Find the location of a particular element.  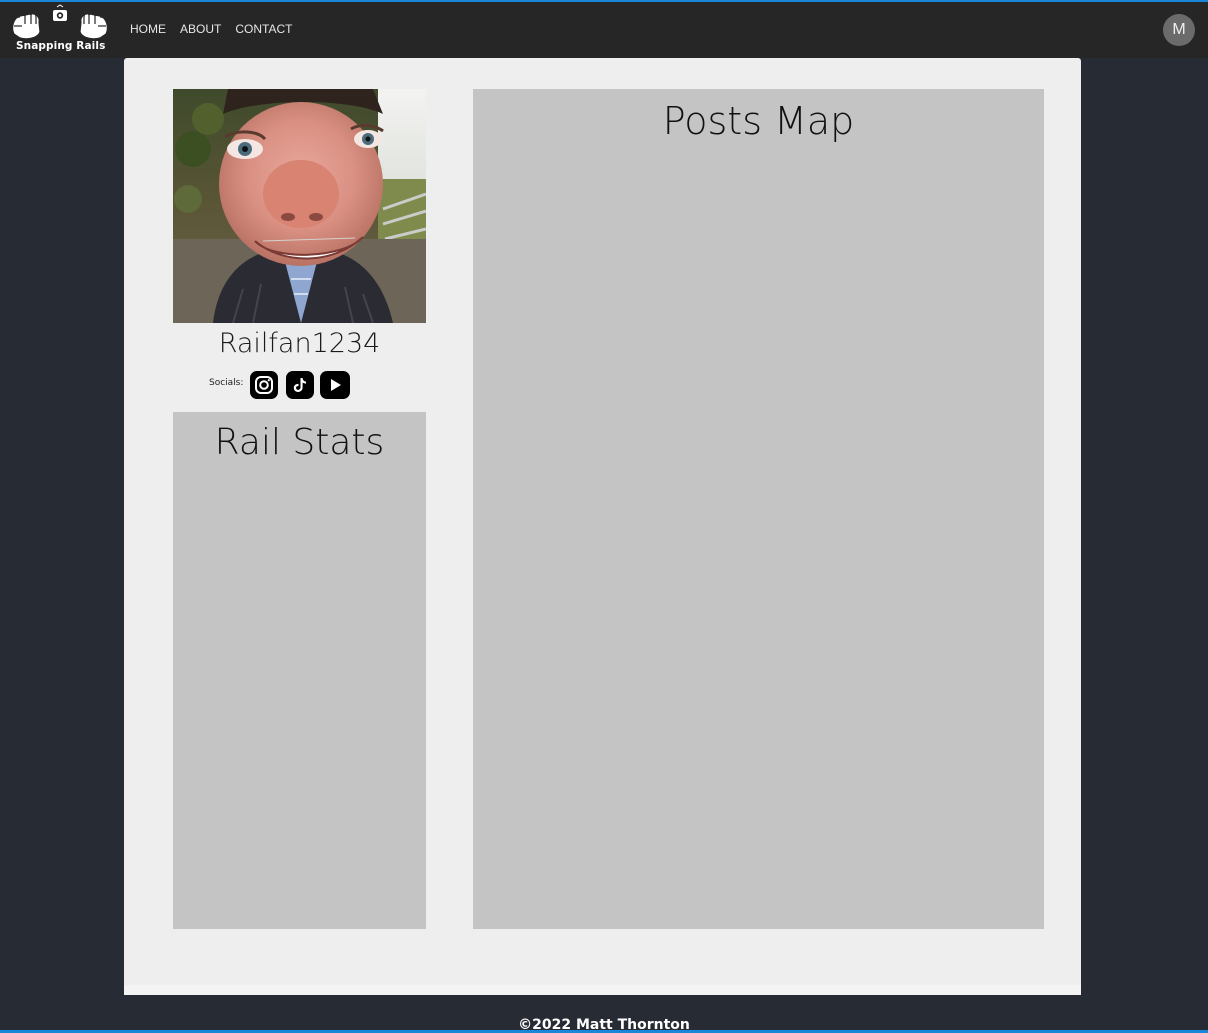

navbar: Snapping Rails HOME ABOUT CONTACT M is located at coordinates (604, 30).